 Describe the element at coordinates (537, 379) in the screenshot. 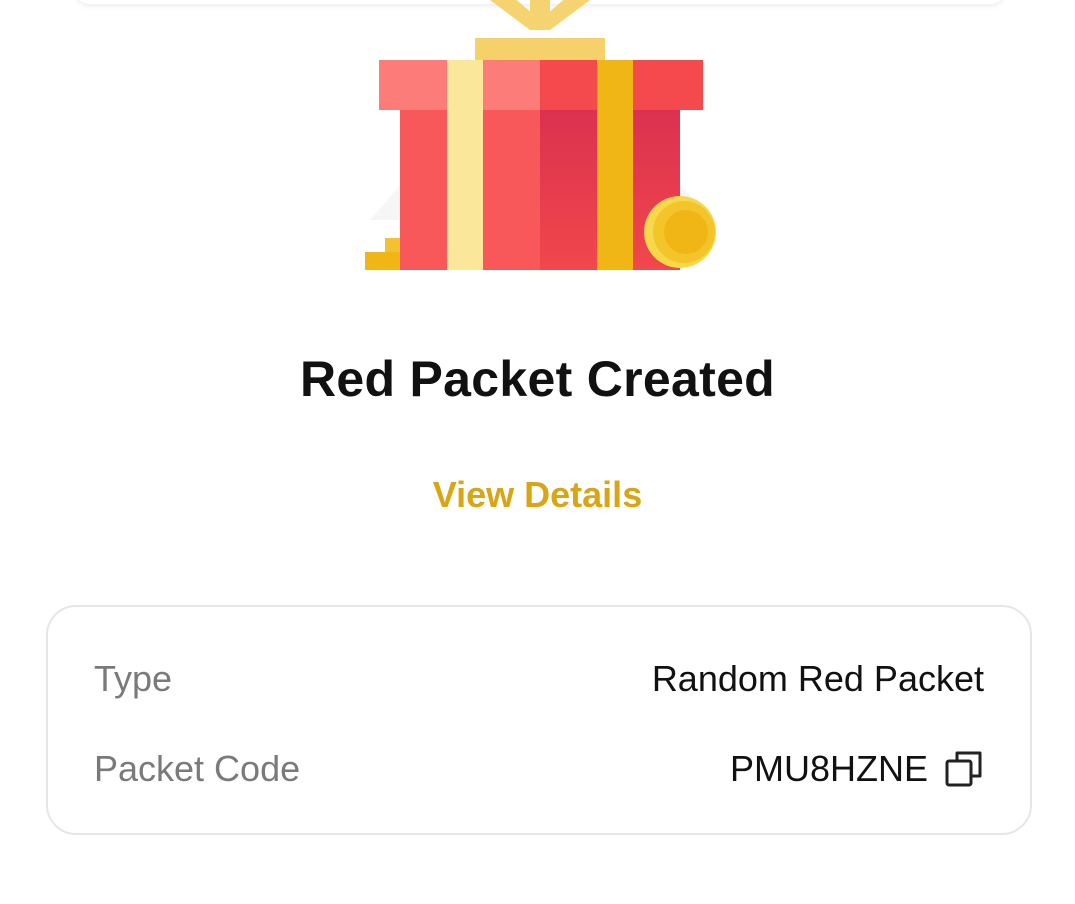

I see `page-title: Red Packet Created` at that location.